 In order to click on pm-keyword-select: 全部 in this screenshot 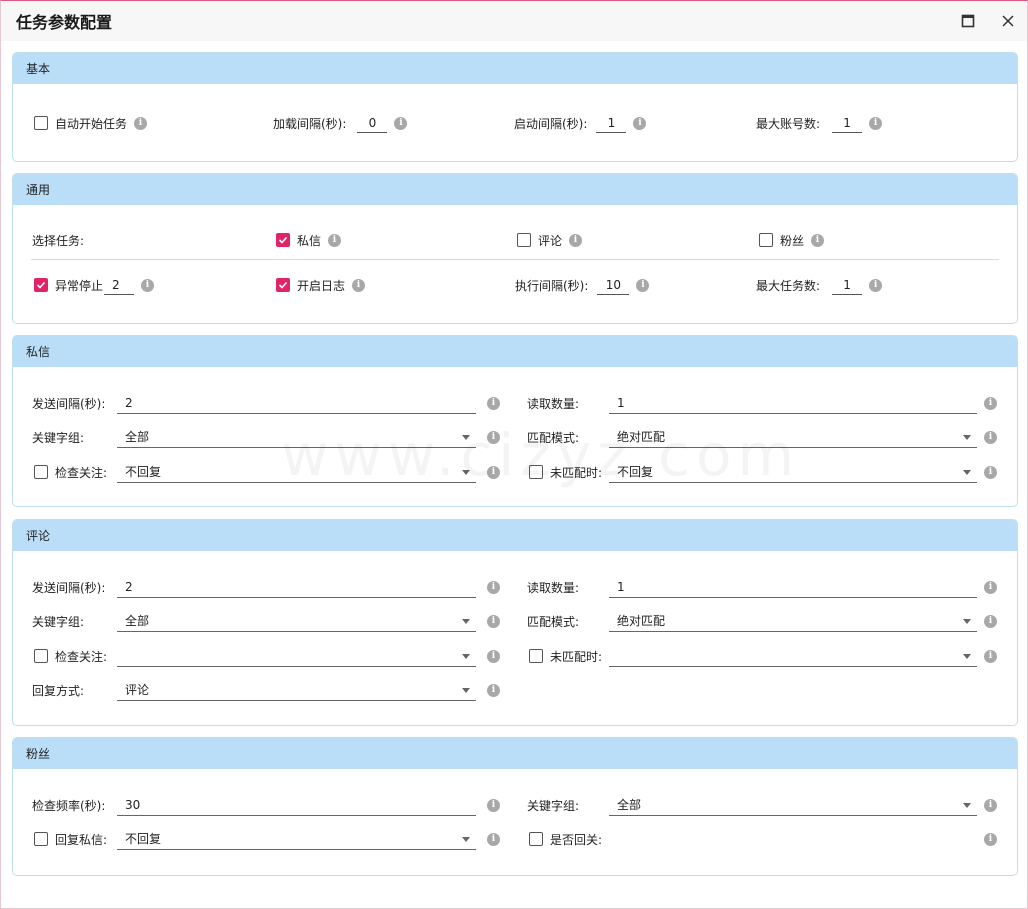, I will do `click(296, 437)`.